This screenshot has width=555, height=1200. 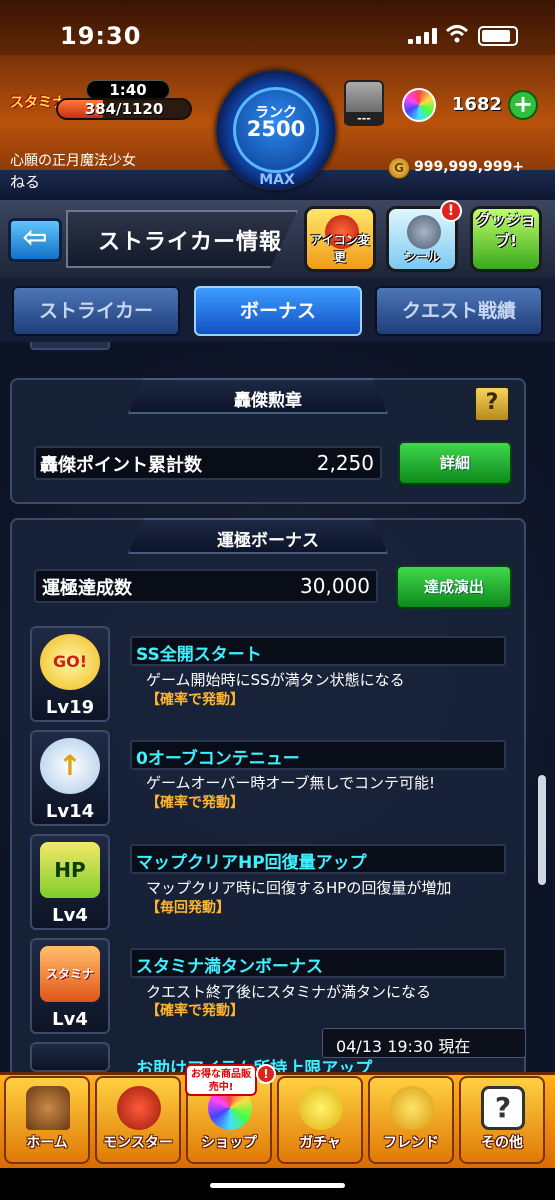 I want to click on stamina-timer: 1:40, so click(x=128, y=90).